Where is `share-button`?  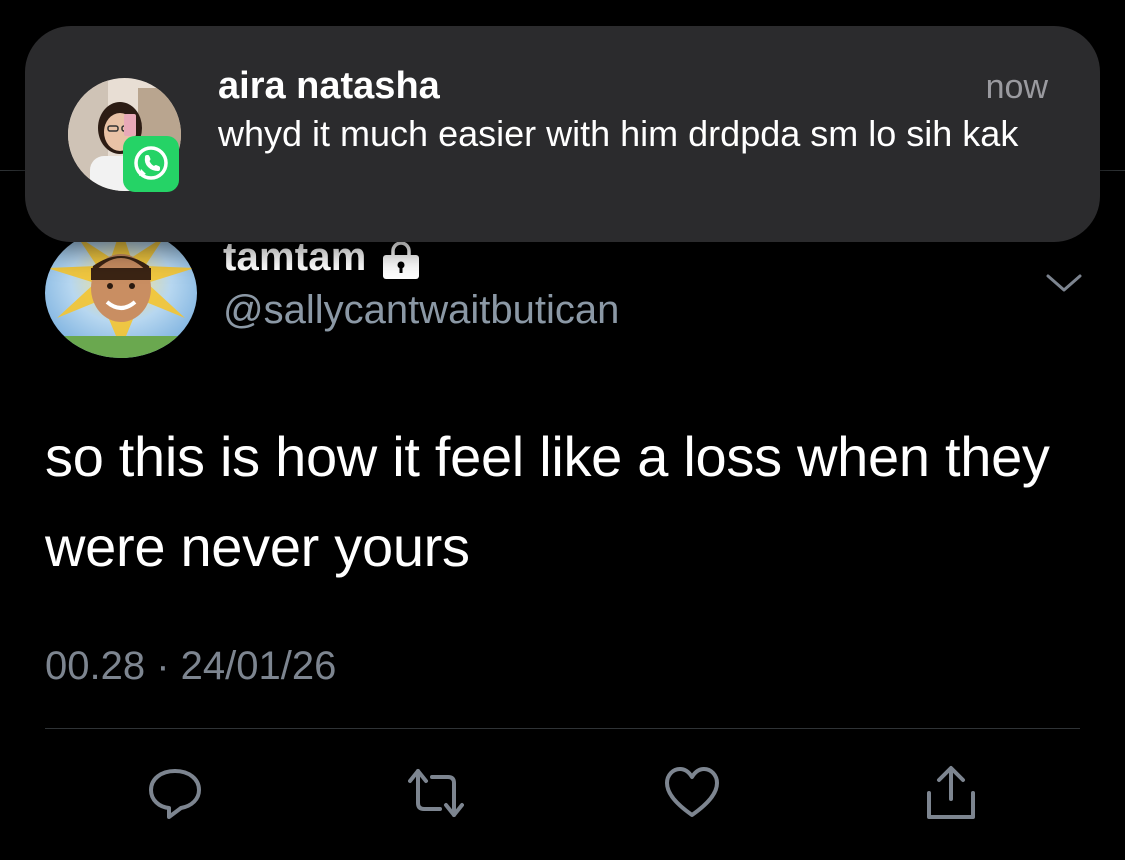 share-button is located at coordinates (951, 793).